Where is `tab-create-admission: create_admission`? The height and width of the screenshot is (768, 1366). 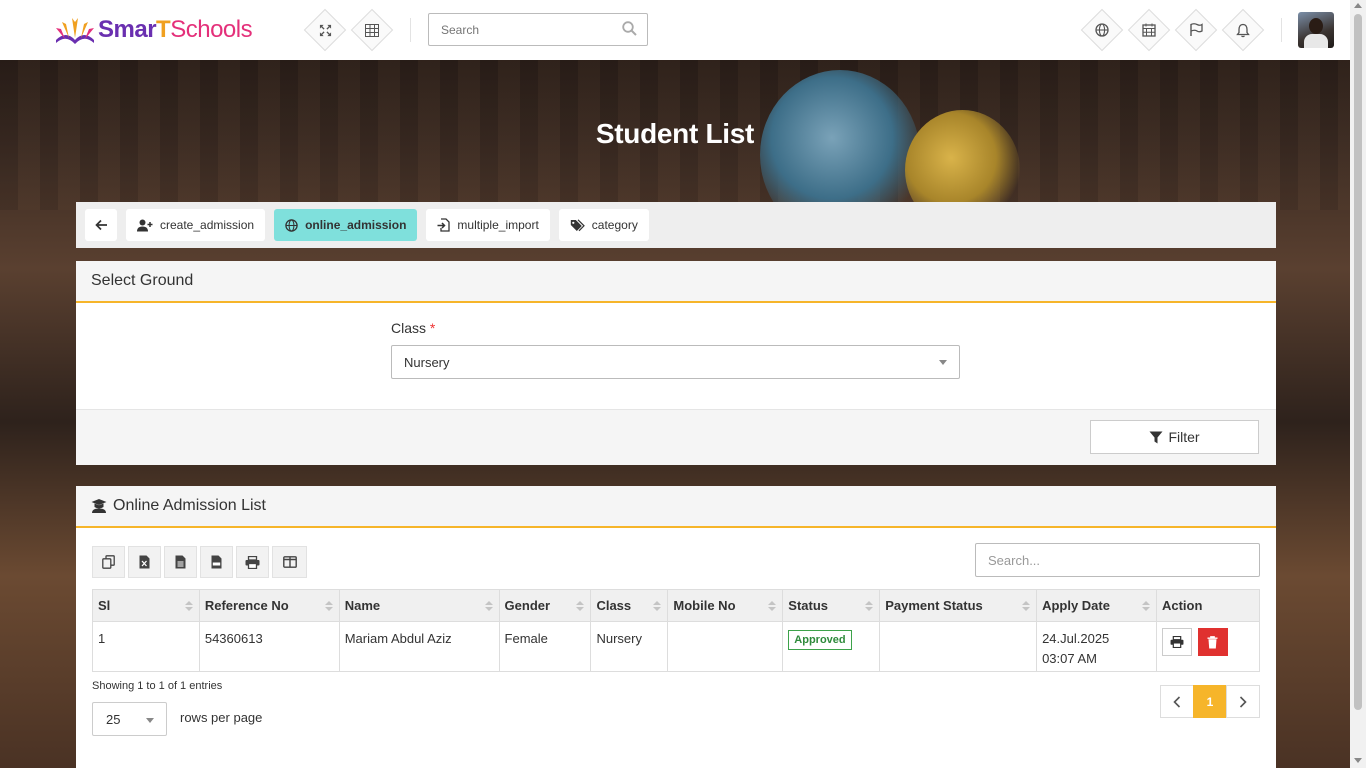
tab-create-admission: create_admission is located at coordinates (196, 225).